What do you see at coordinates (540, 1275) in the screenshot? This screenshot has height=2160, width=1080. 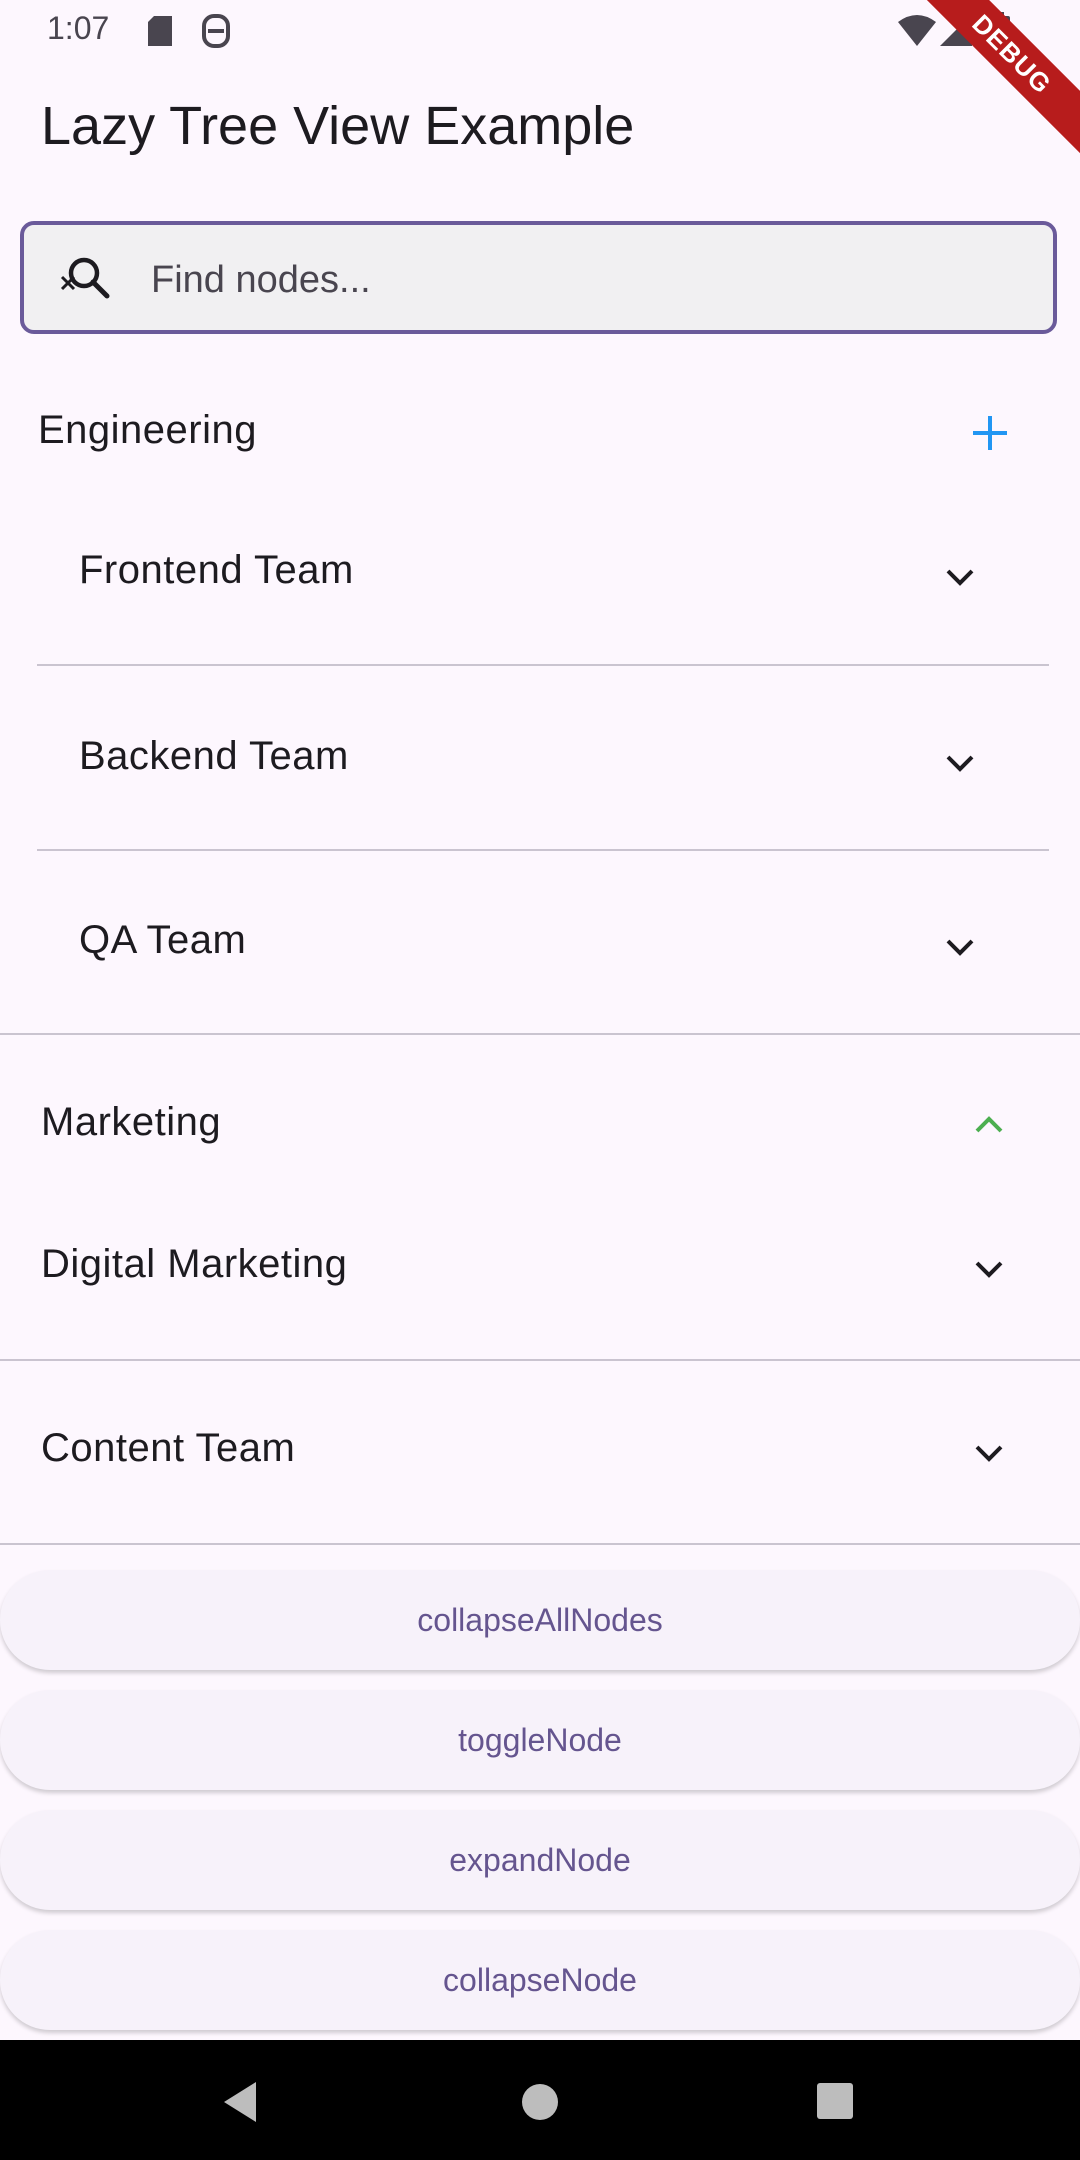 I see `tree-node-digital-marketing: Digital Marketing` at bounding box center [540, 1275].